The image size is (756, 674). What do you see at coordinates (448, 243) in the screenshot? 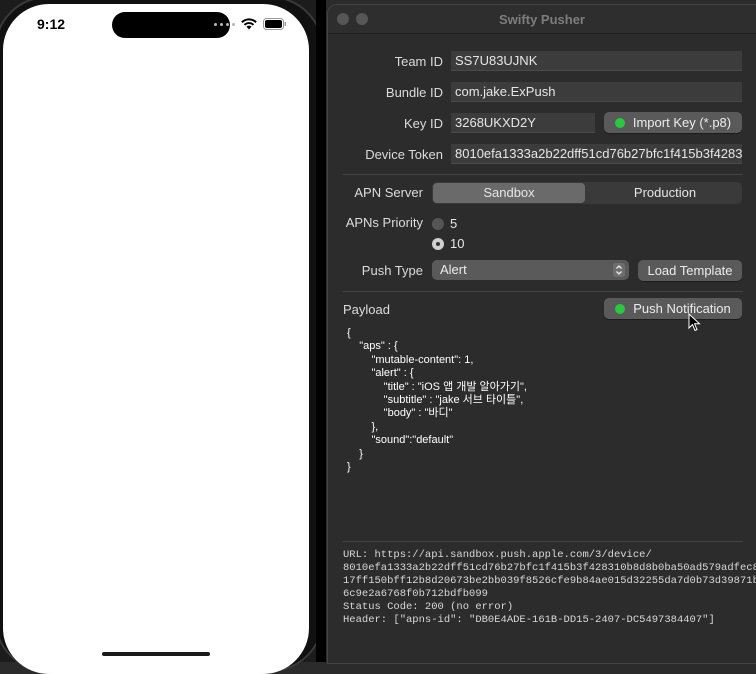
I see `priority-option-10: 10` at bounding box center [448, 243].